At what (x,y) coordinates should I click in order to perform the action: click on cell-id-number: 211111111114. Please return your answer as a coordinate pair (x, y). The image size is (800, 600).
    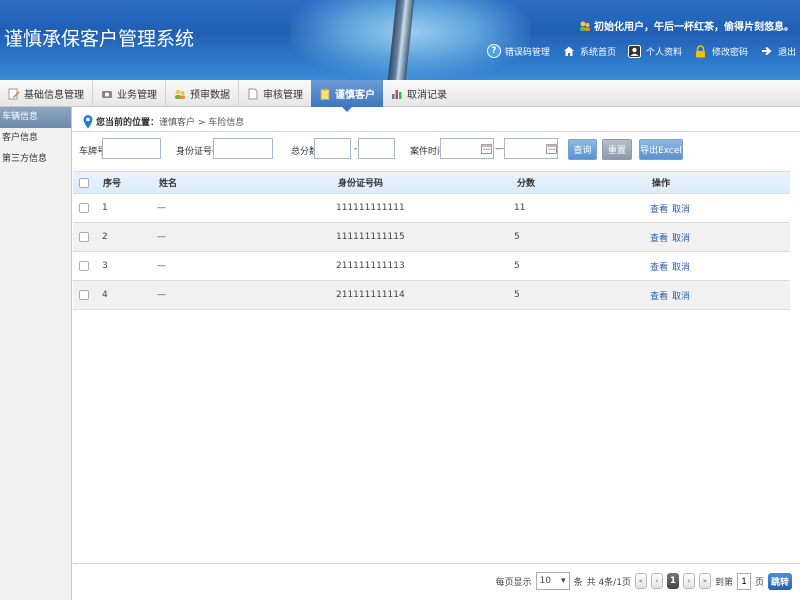
    Looking at the image, I should click on (370, 295).